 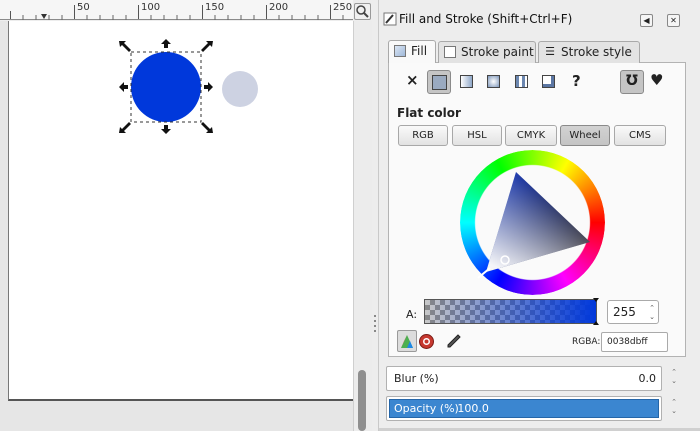 I want to click on scrollbar-thumb, so click(x=362, y=400).